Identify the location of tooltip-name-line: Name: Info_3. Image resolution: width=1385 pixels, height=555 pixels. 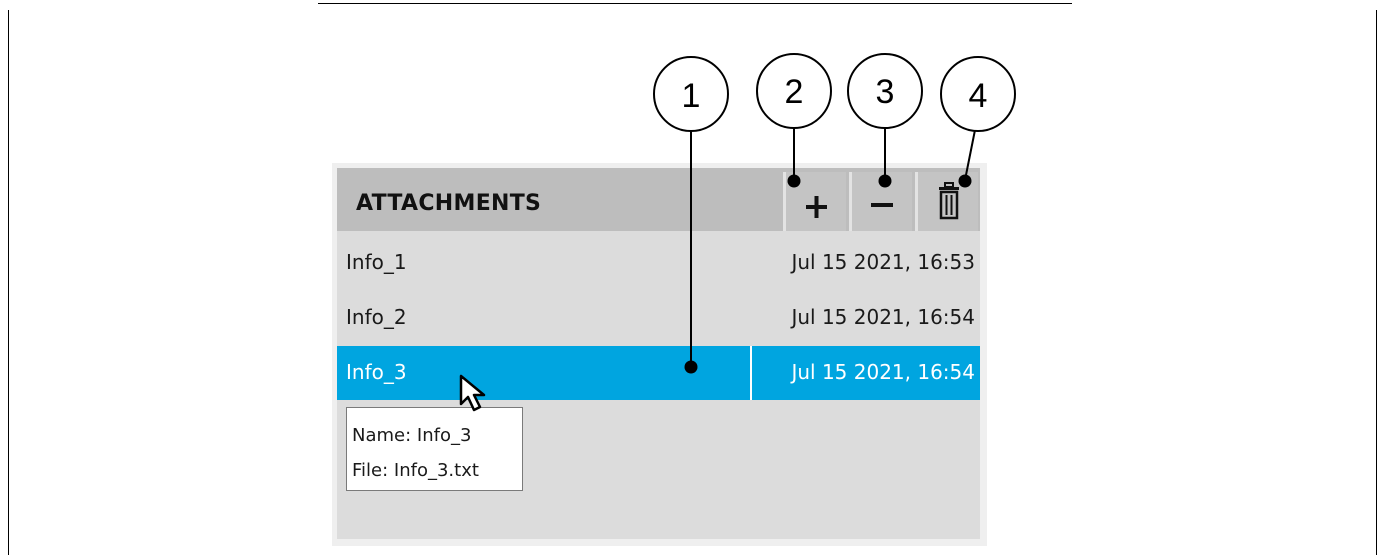
(412, 435).